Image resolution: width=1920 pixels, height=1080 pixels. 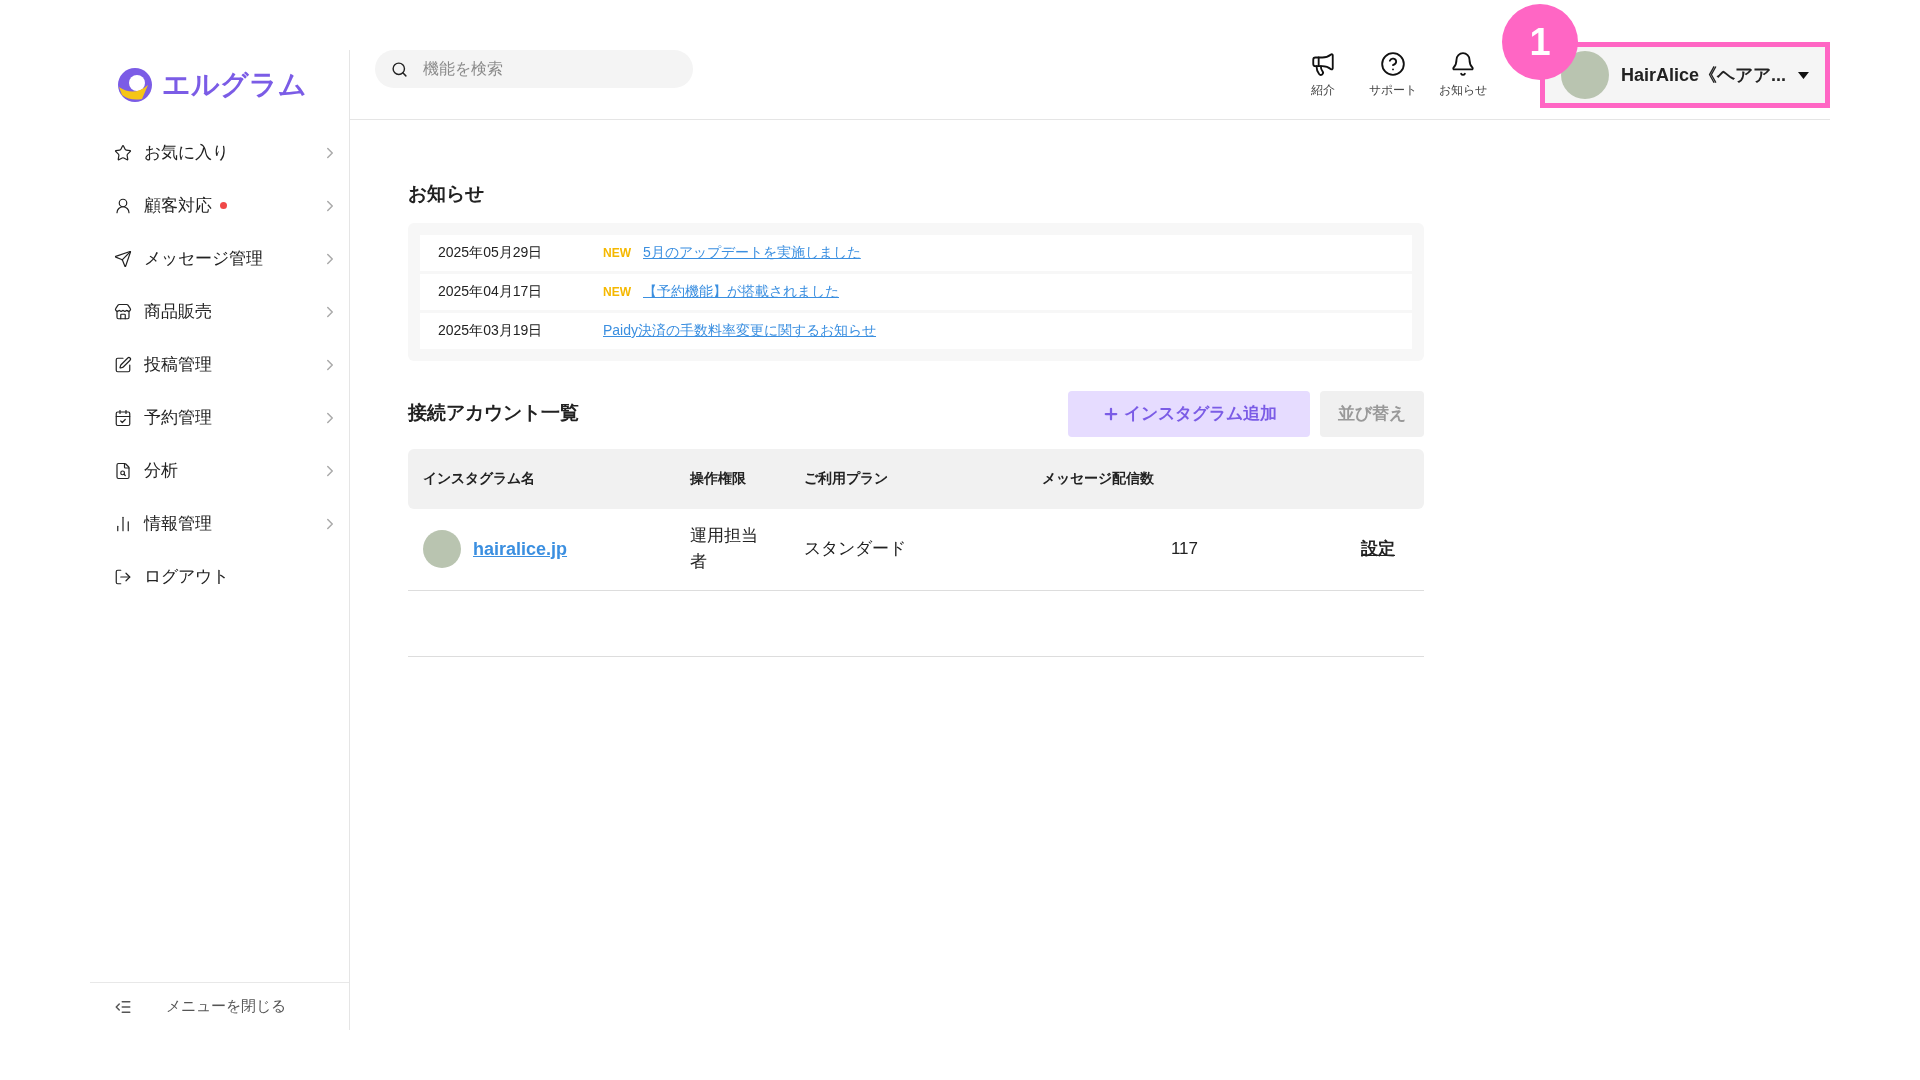 What do you see at coordinates (135, 85) in the screenshot?
I see `logo-icon` at bounding box center [135, 85].